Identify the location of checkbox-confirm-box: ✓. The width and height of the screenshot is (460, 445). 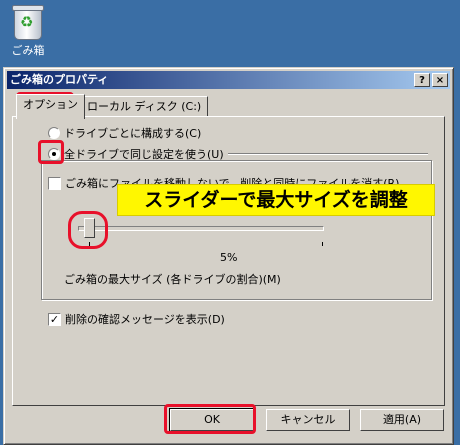
(54, 319).